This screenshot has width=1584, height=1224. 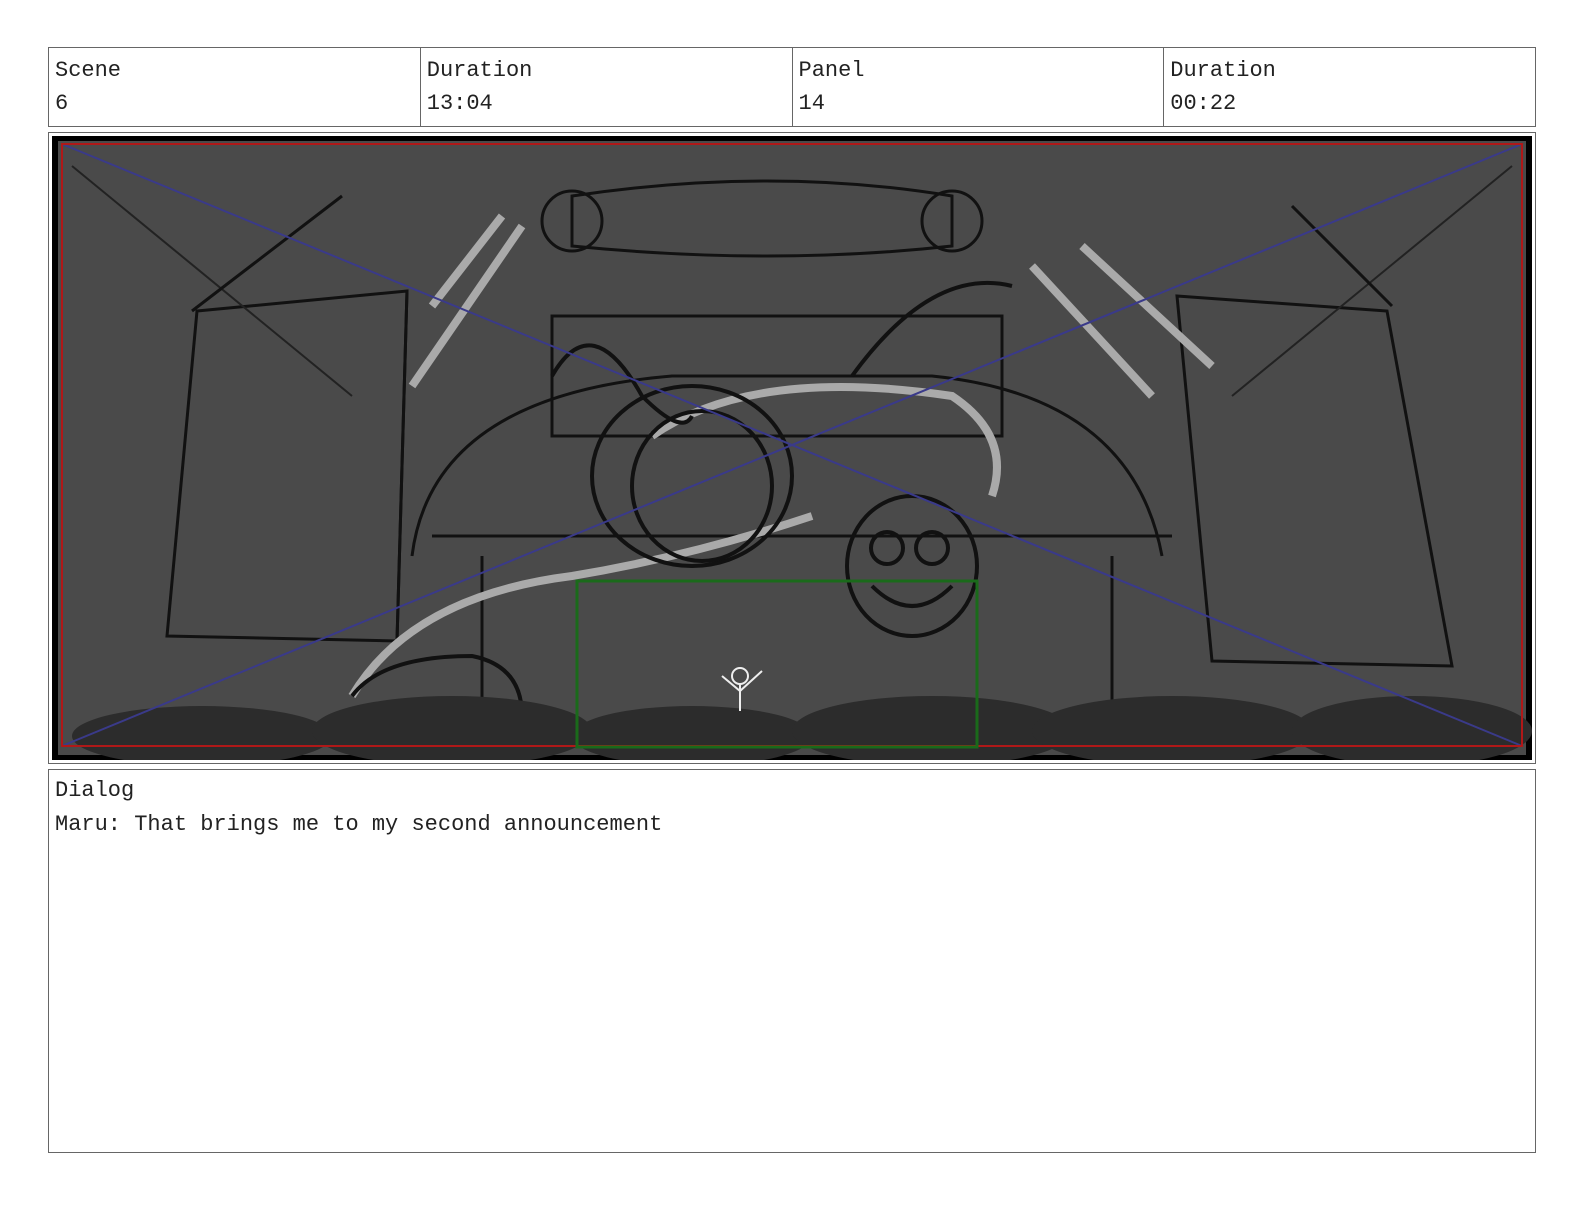 I want to click on scene-cell: Scene 6, so click(x=235, y=87).